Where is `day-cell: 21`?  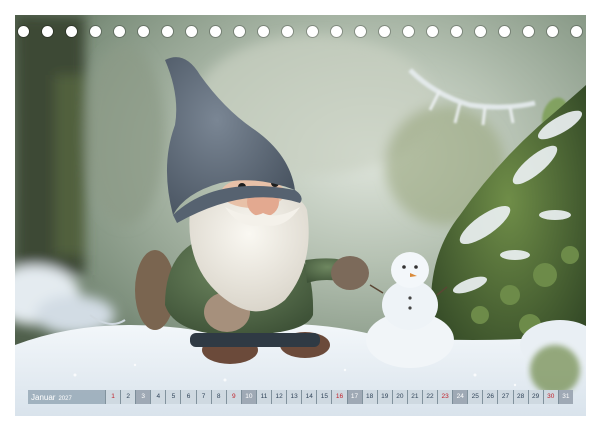
day-cell: 21 is located at coordinates (414, 397).